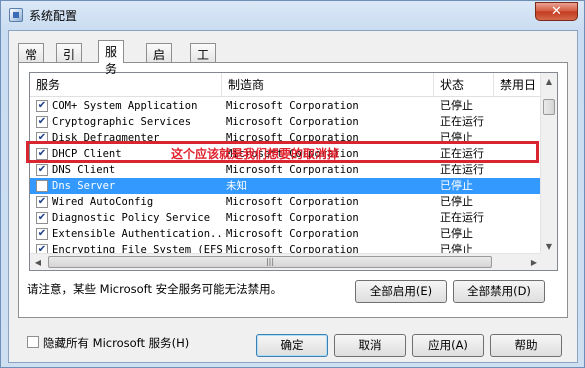 This screenshot has width=585, height=368. I want to click on service-checkbox, so click(42, 186).